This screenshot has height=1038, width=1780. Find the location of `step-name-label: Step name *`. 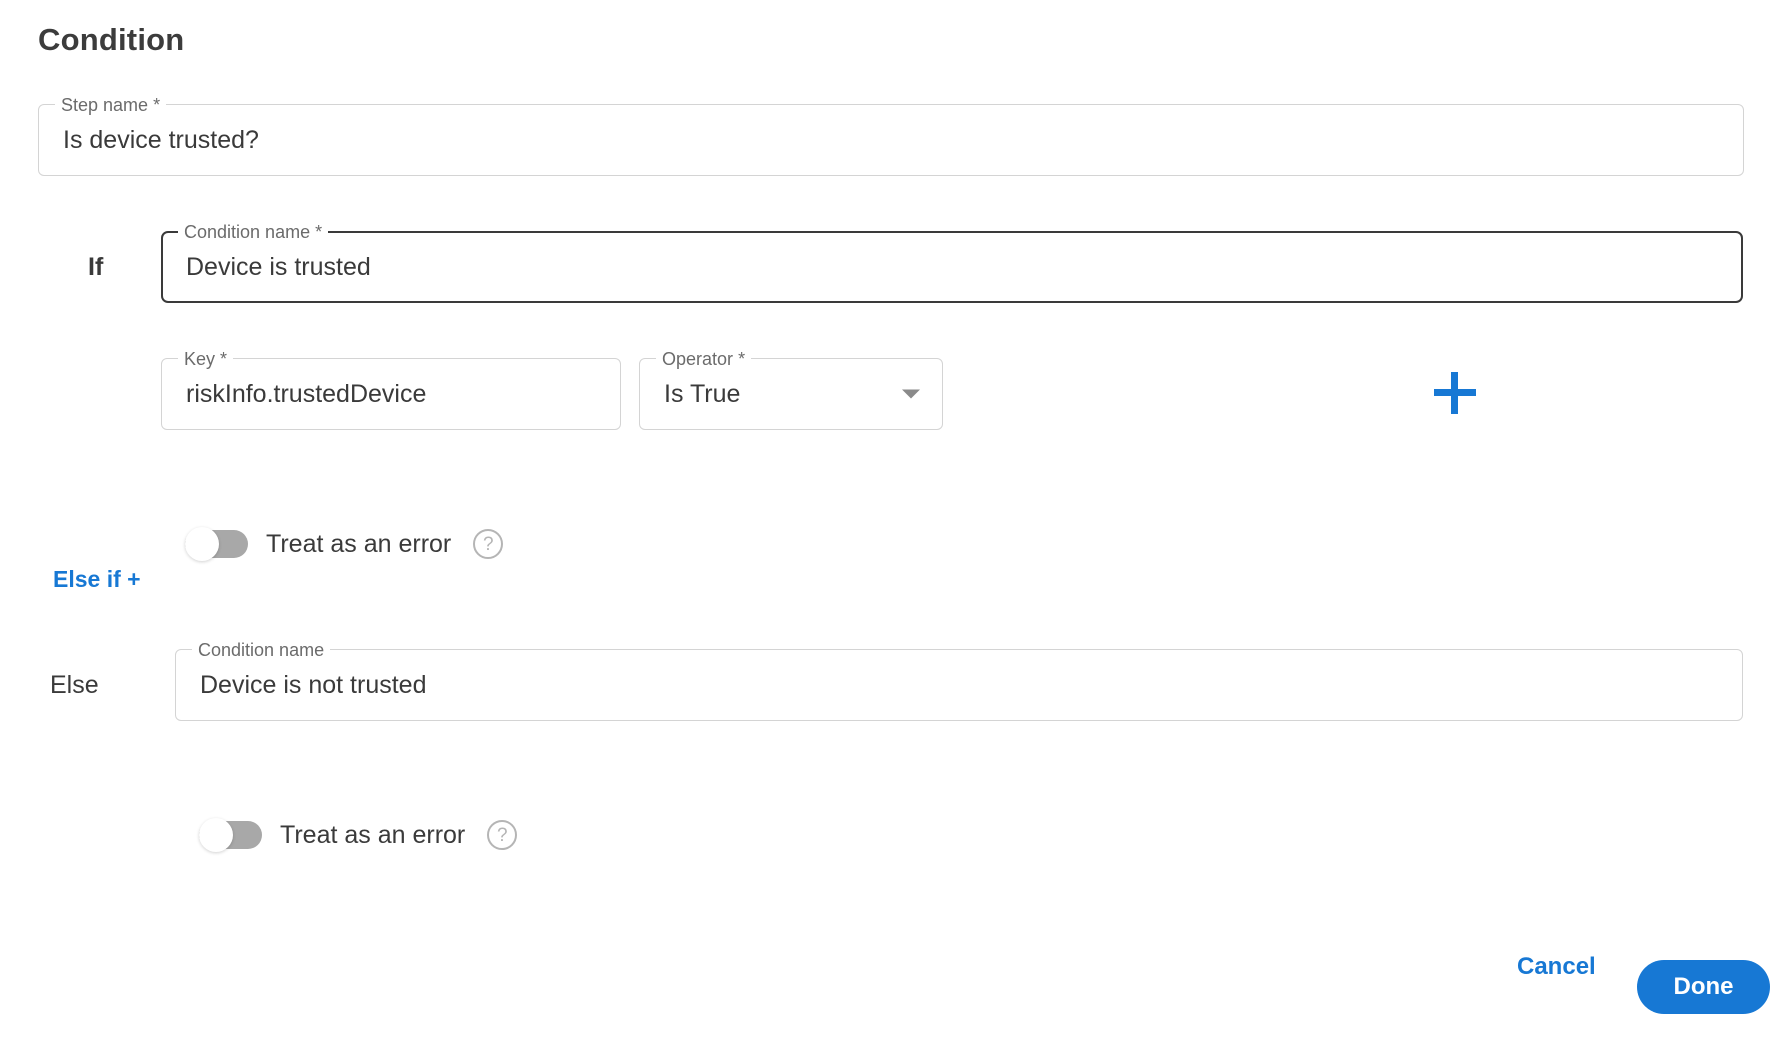

step-name-label: Step name * is located at coordinates (111, 105).